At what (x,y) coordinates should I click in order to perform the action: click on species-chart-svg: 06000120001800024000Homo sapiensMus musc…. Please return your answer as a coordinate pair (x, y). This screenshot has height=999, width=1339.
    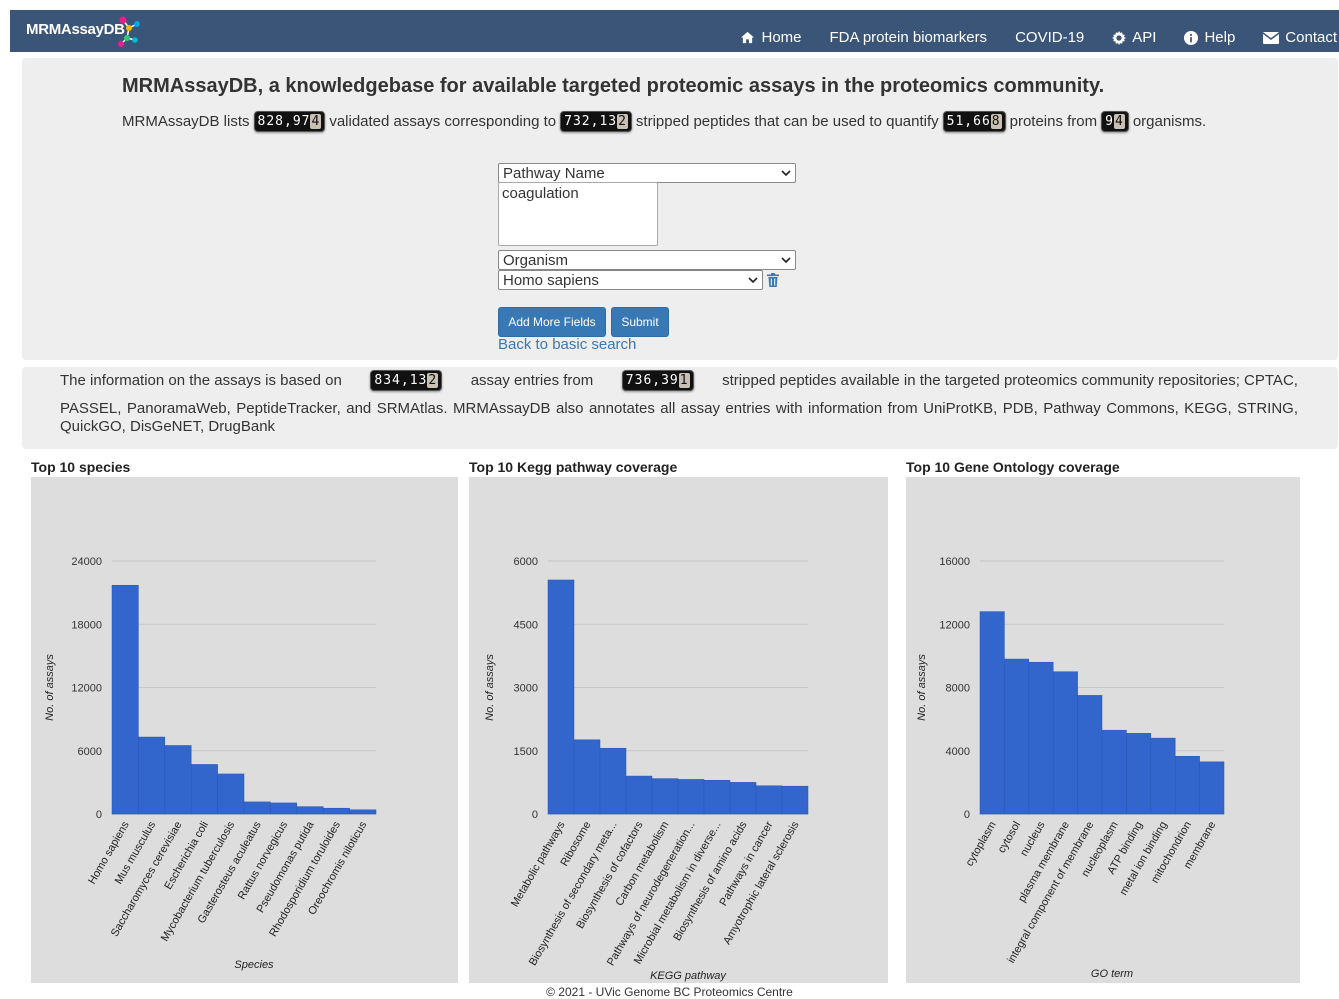
    Looking at the image, I should click on (210, 763).